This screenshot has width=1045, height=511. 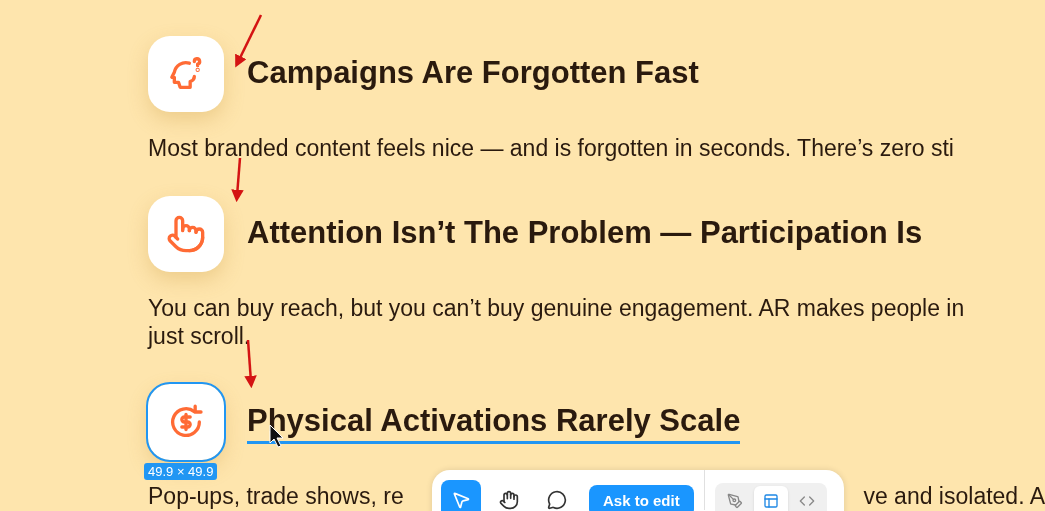 I want to click on view-tab, so click(x=770, y=498).